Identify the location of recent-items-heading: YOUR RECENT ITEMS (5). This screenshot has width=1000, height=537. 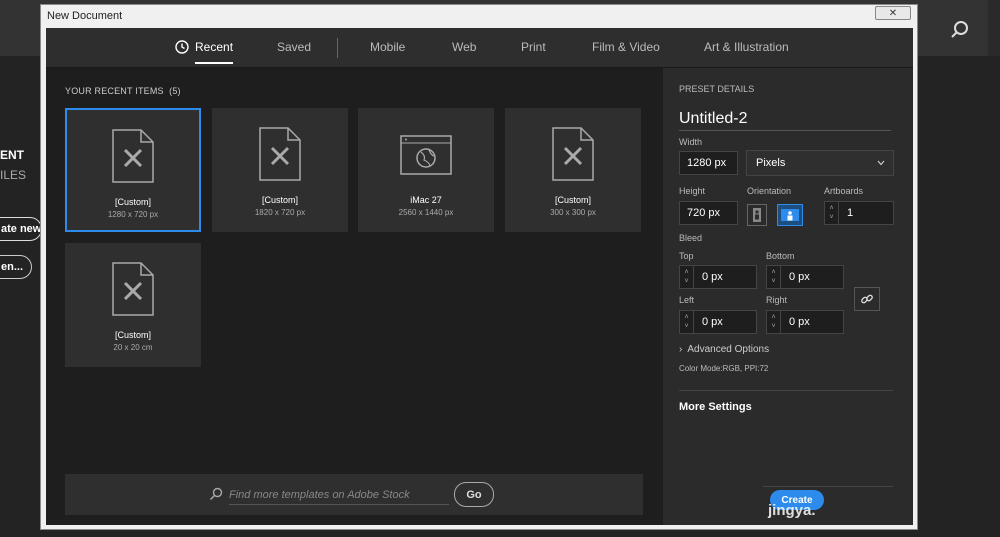
(123, 91).